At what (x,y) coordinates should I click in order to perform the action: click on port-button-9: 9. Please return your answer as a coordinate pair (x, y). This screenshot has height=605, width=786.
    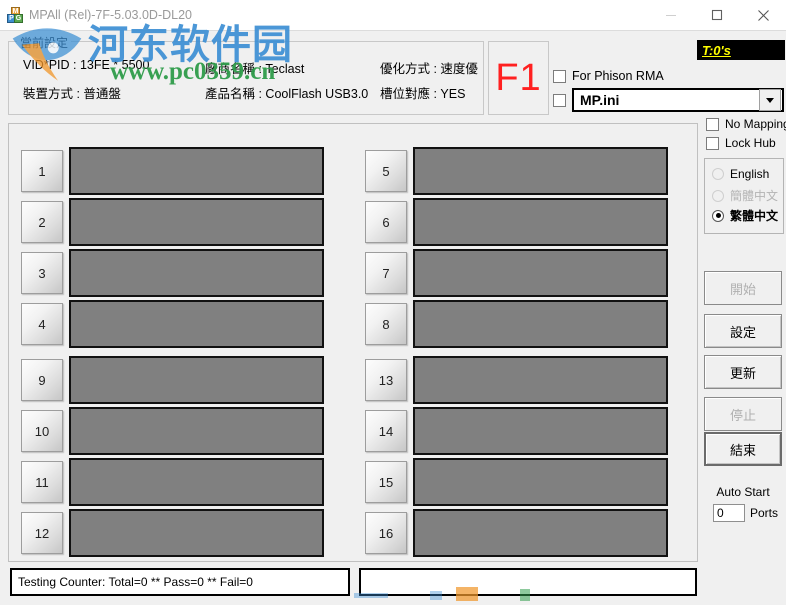
    Looking at the image, I should click on (42, 380).